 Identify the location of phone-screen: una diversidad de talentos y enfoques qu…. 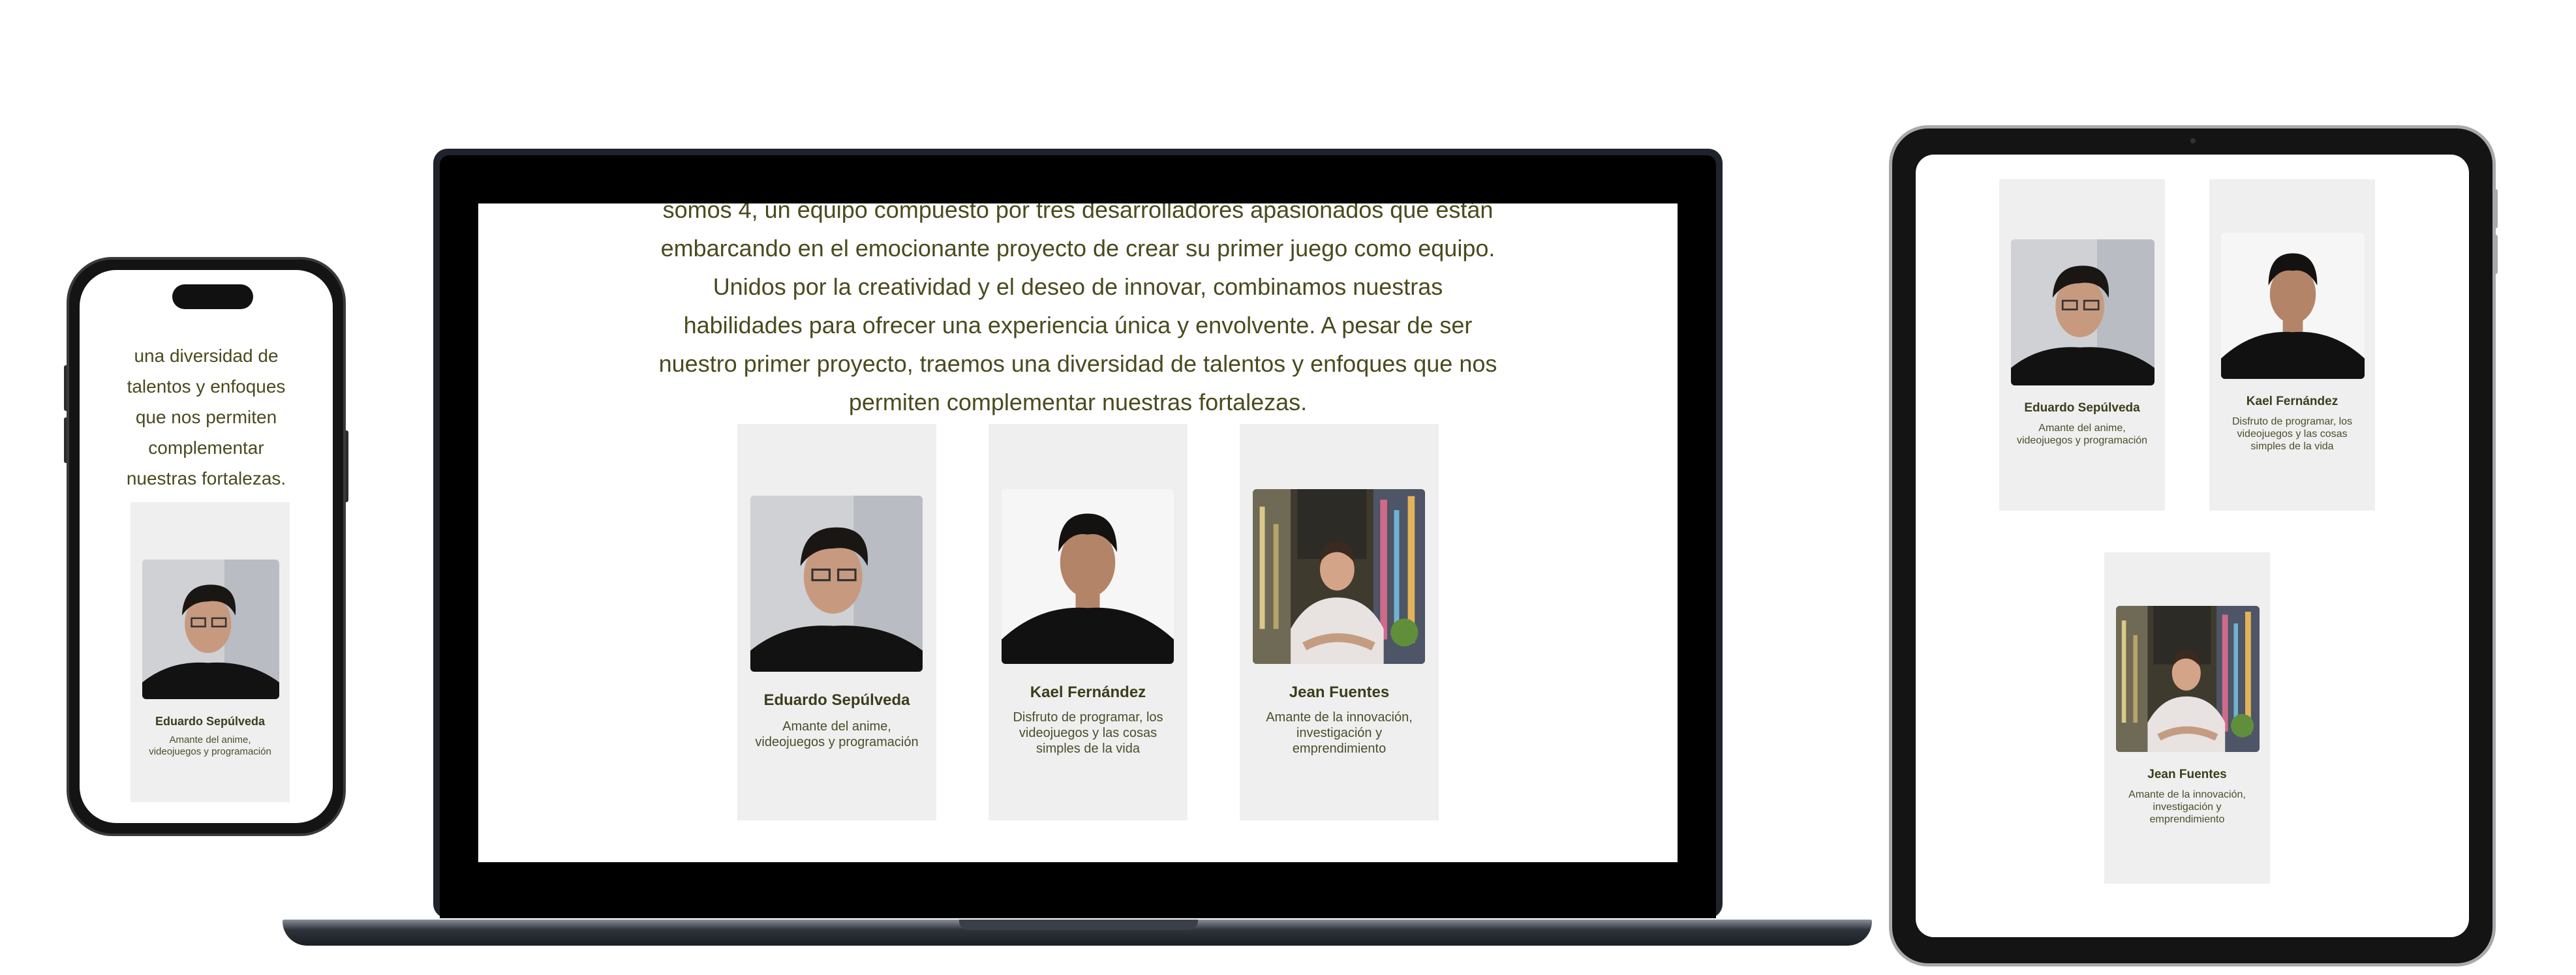
(206, 546).